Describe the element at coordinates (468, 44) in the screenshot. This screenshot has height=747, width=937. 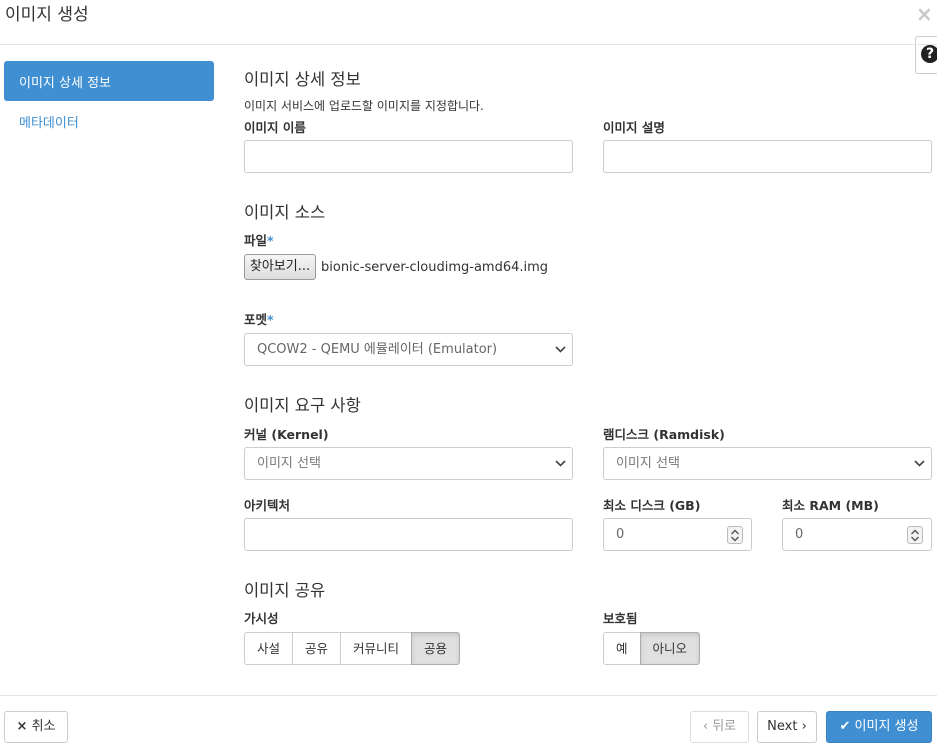
I see `header-divider` at that location.